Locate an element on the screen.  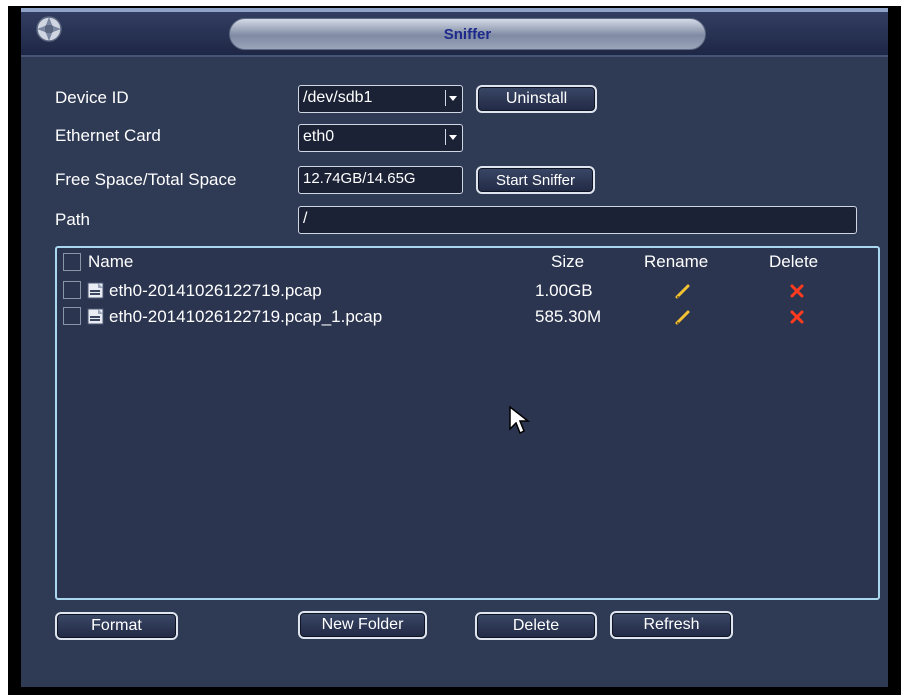
space-label: Free Space/Total Space is located at coordinates (146, 179).